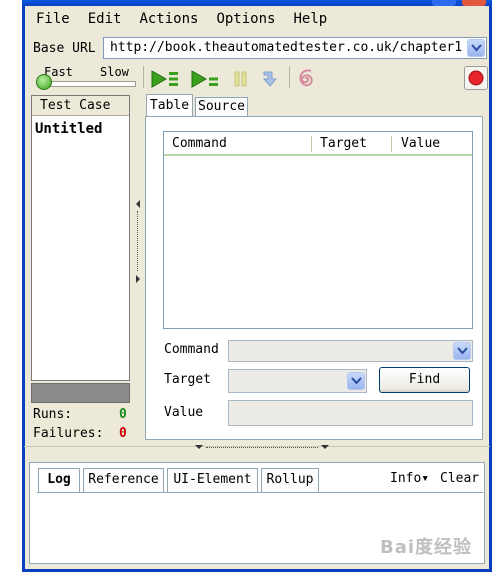  Describe the element at coordinates (270, 79) in the screenshot. I see `step-icon` at that location.